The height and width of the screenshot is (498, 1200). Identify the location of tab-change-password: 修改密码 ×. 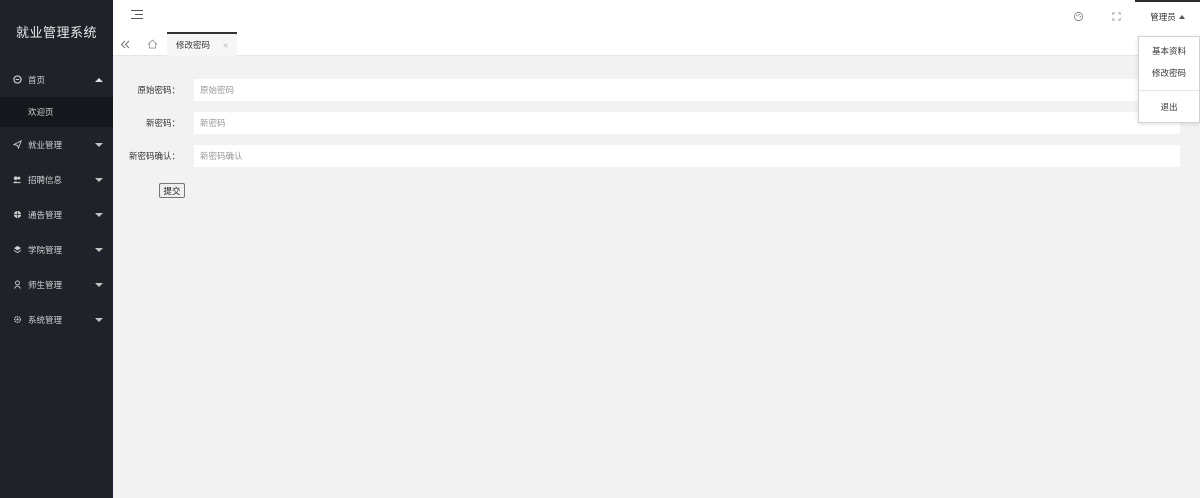
(202, 44).